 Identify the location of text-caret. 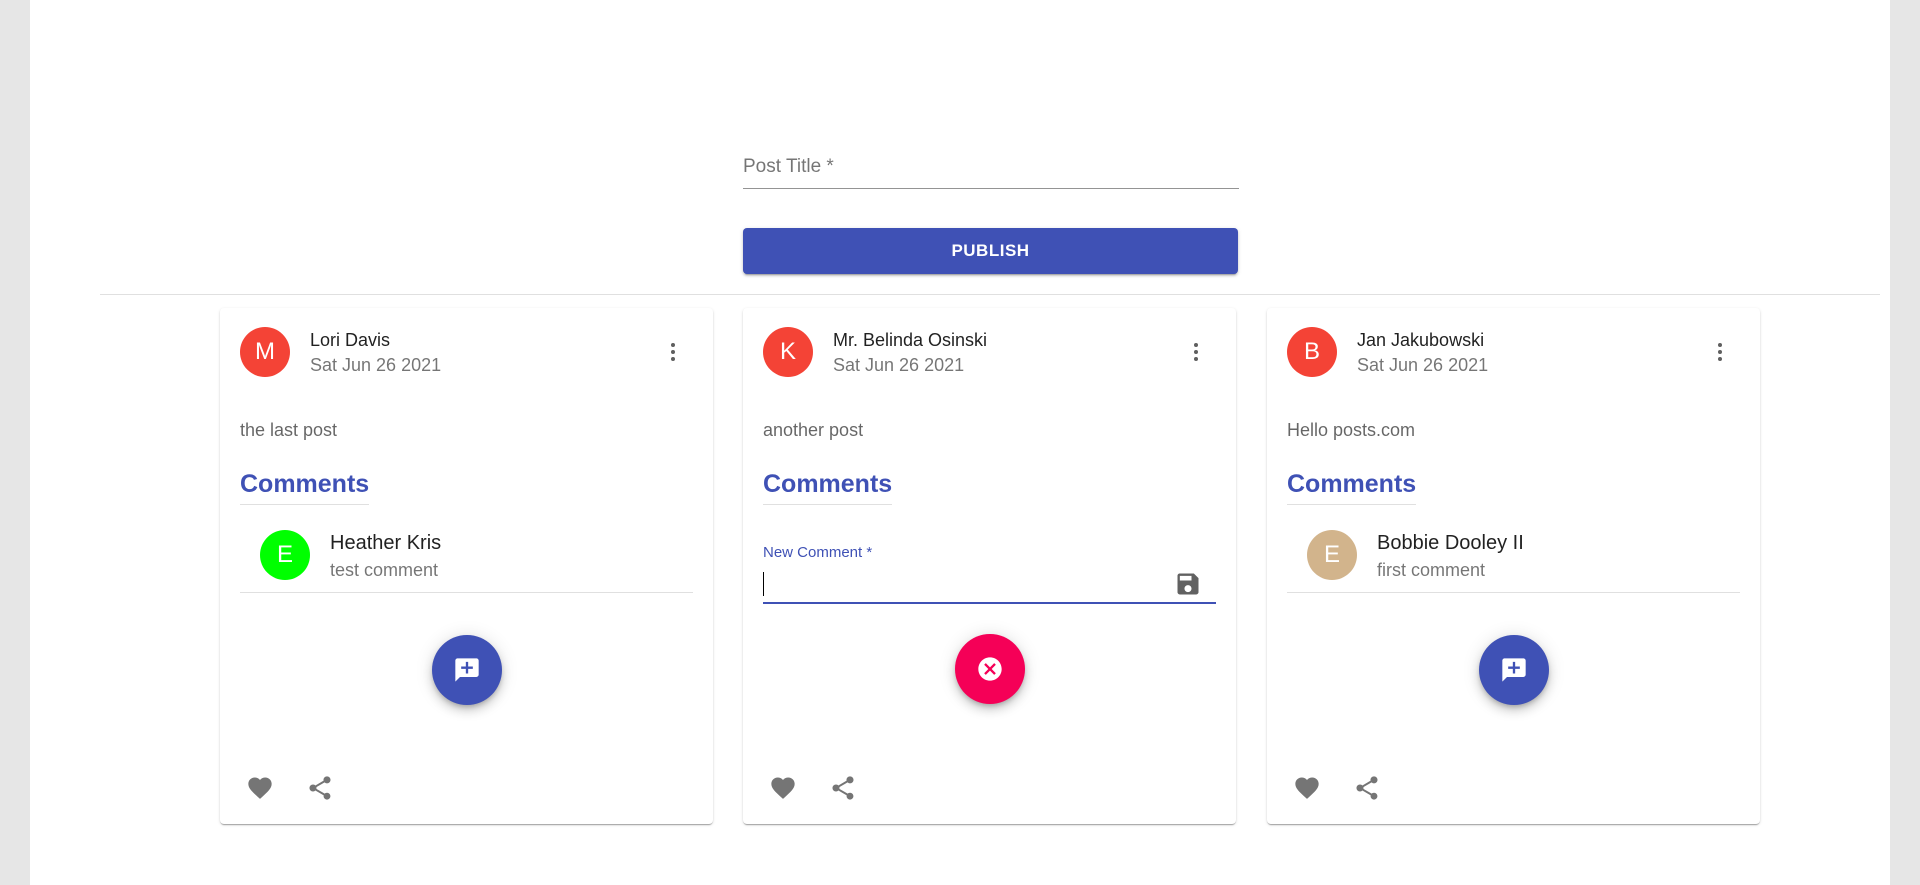
(763, 584).